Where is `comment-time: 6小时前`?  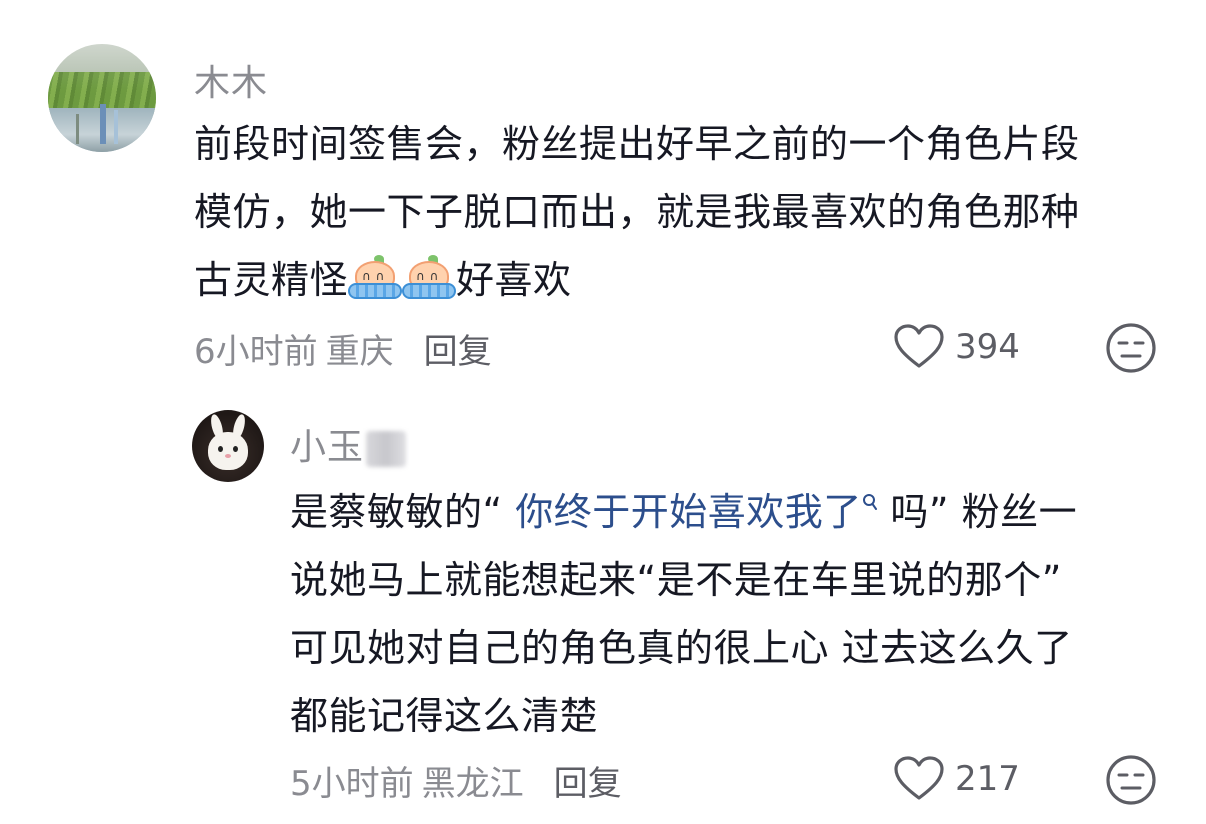 comment-time: 6小时前 is located at coordinates (256, 352).